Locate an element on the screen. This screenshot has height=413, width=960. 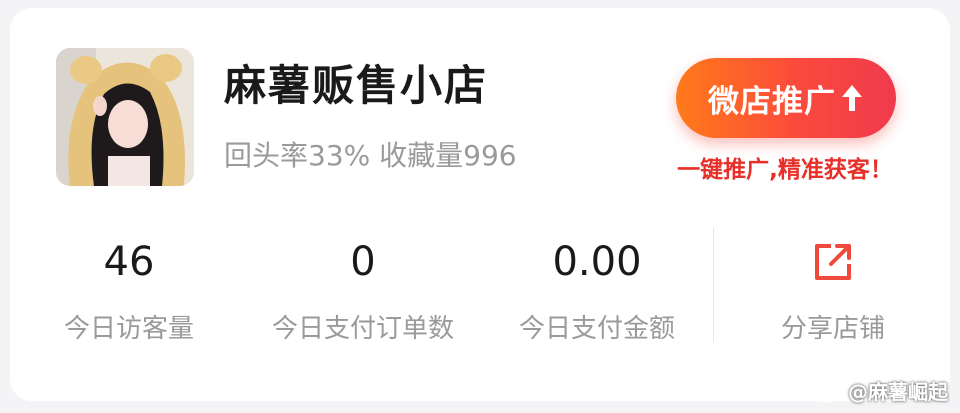
shop-stats: 回头率33% 收藏量996 is located at coordinates (370, 155).